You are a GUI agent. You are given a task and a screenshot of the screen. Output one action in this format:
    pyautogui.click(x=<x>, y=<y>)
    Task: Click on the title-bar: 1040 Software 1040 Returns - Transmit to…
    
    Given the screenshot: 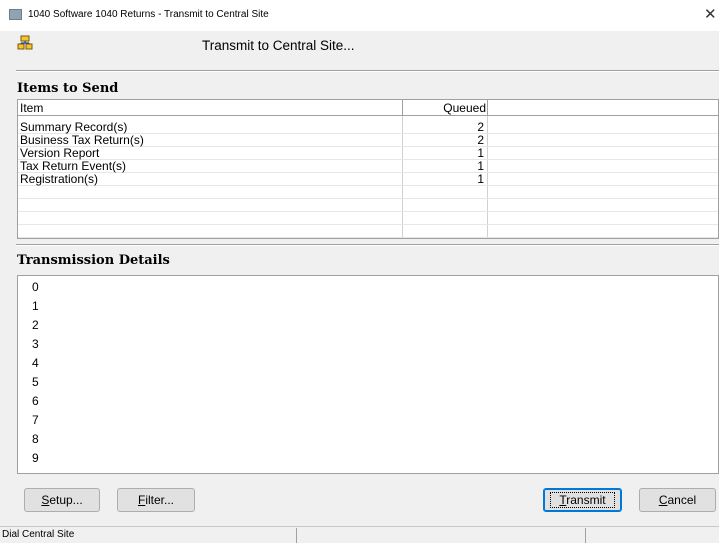 What is the action you would take?
    pyautogui.click(x=359, y=15)
    